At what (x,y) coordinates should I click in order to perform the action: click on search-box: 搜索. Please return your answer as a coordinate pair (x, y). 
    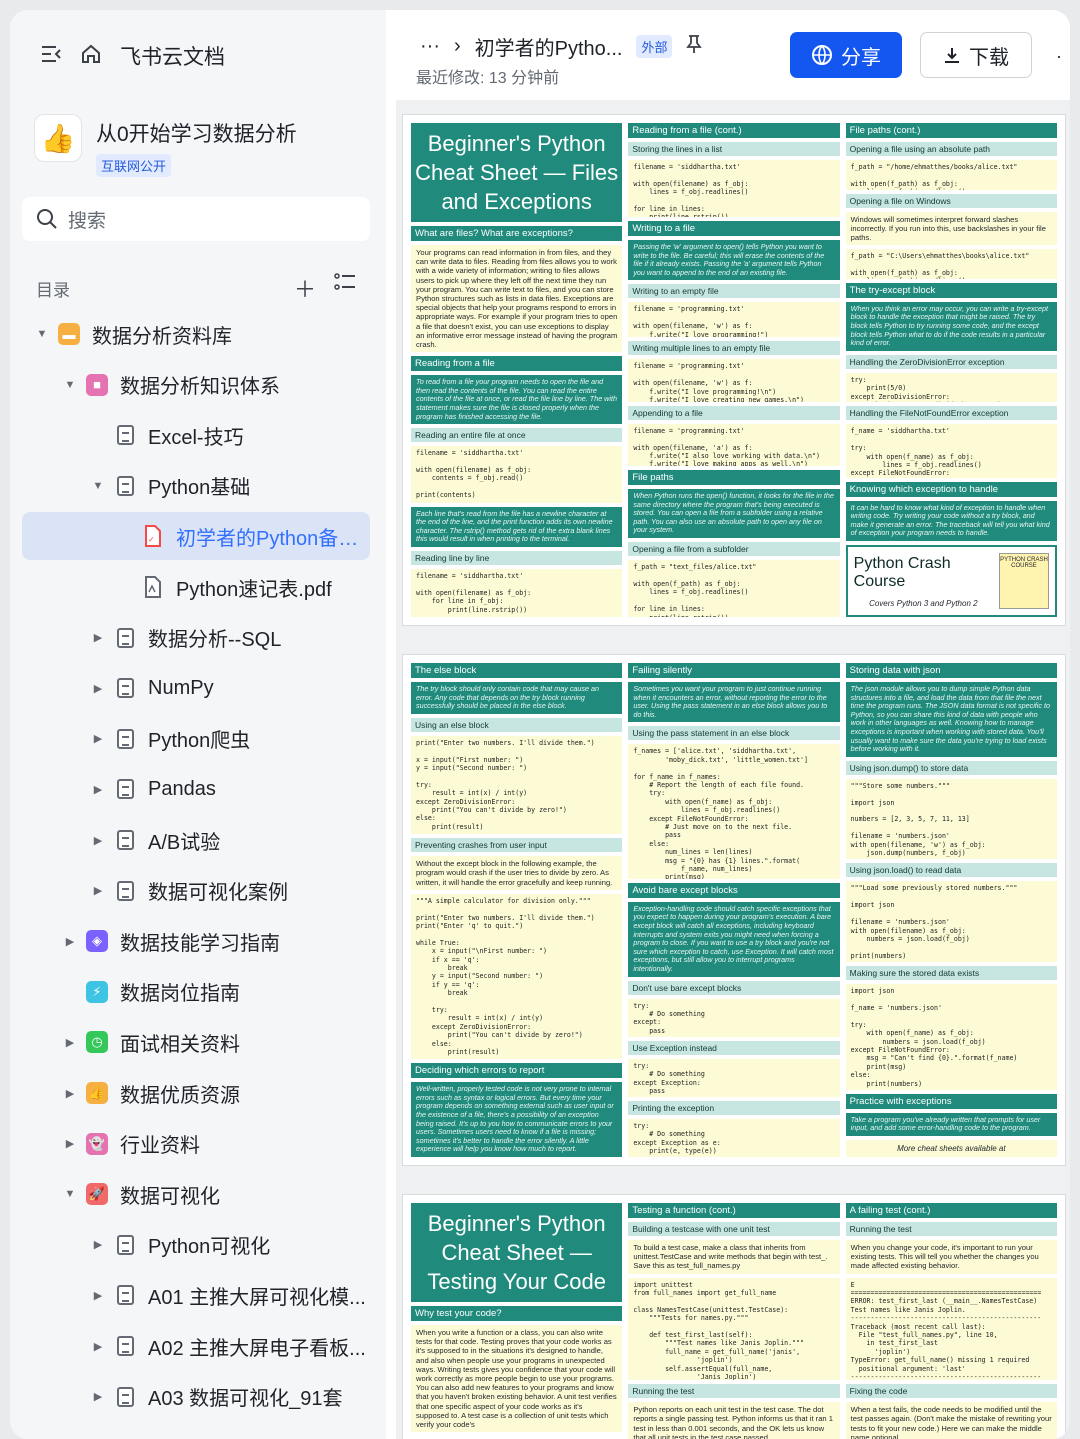
    Looking at the image, I should click on (196, 219).